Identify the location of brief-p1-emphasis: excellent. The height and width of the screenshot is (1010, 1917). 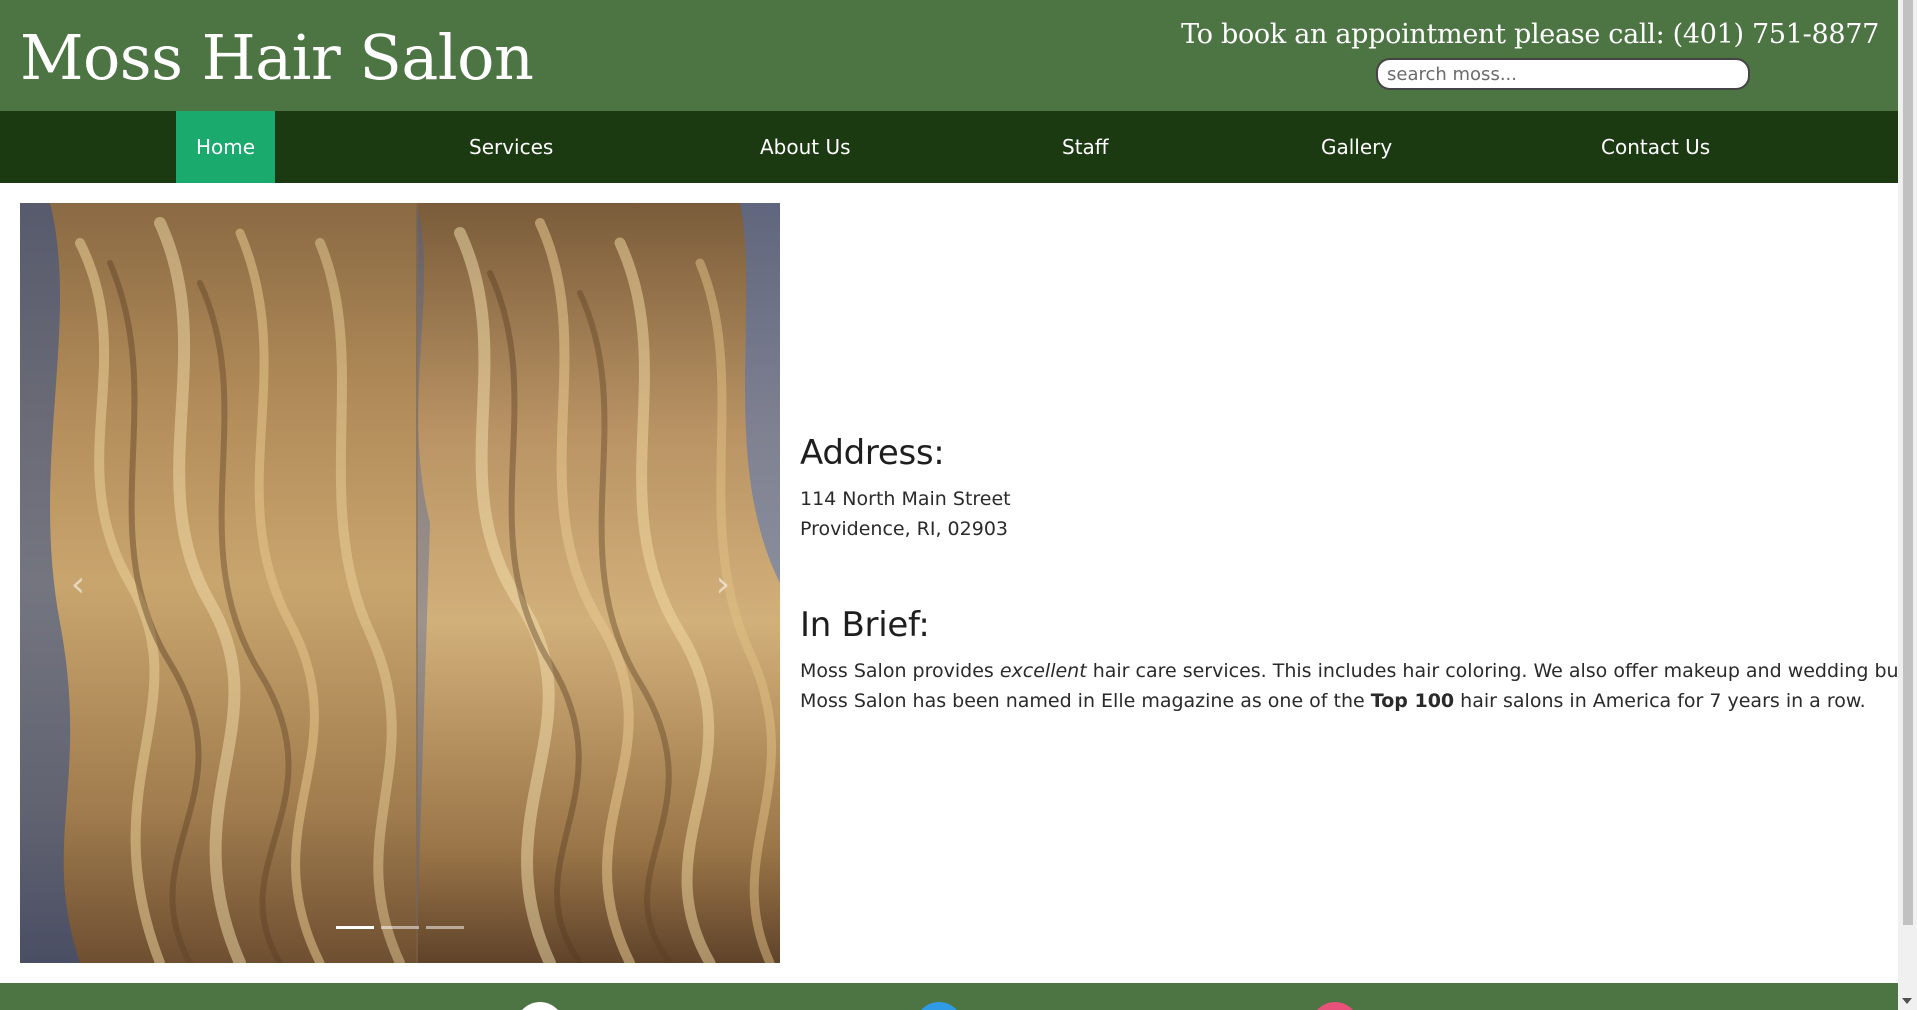
(1043, 671).